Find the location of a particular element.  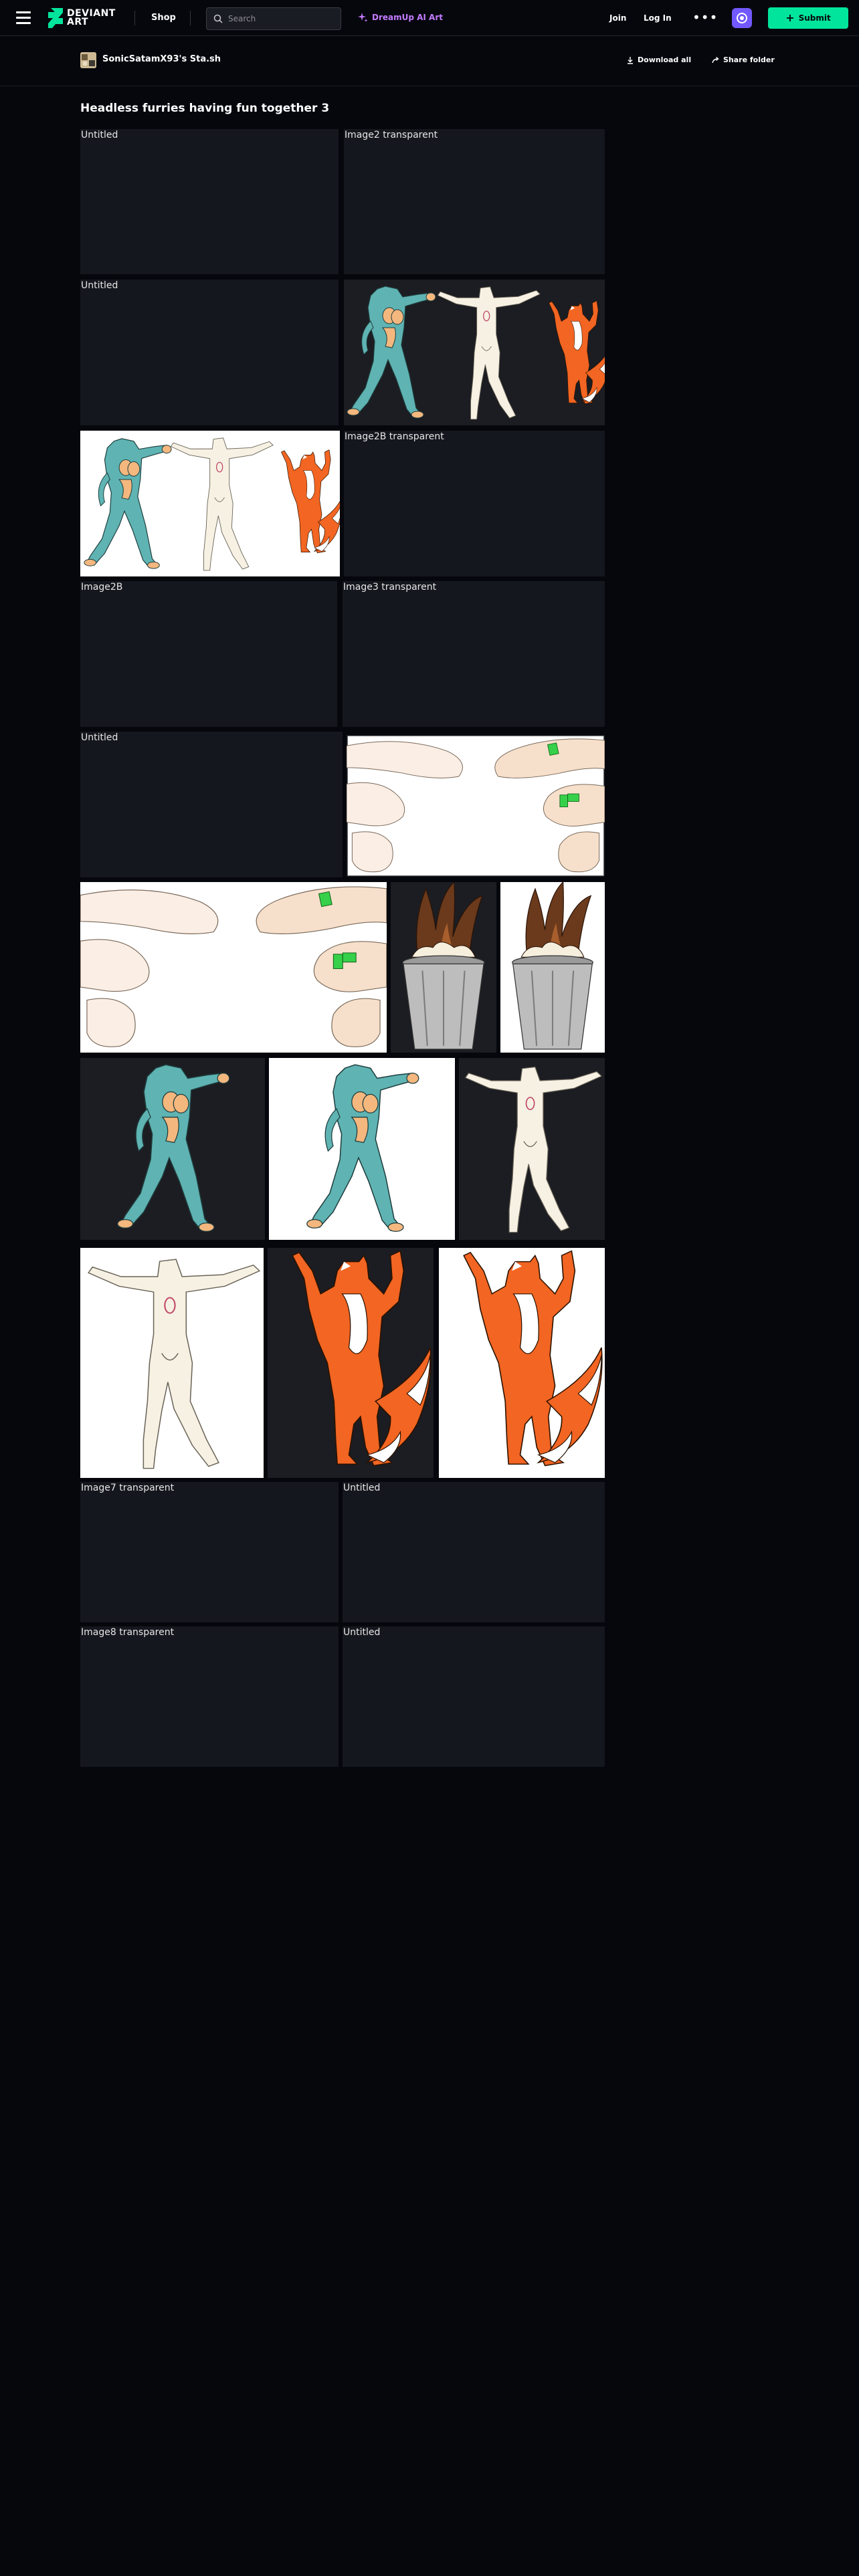

submit-button: + Submit is located at coordinates (808, 18).